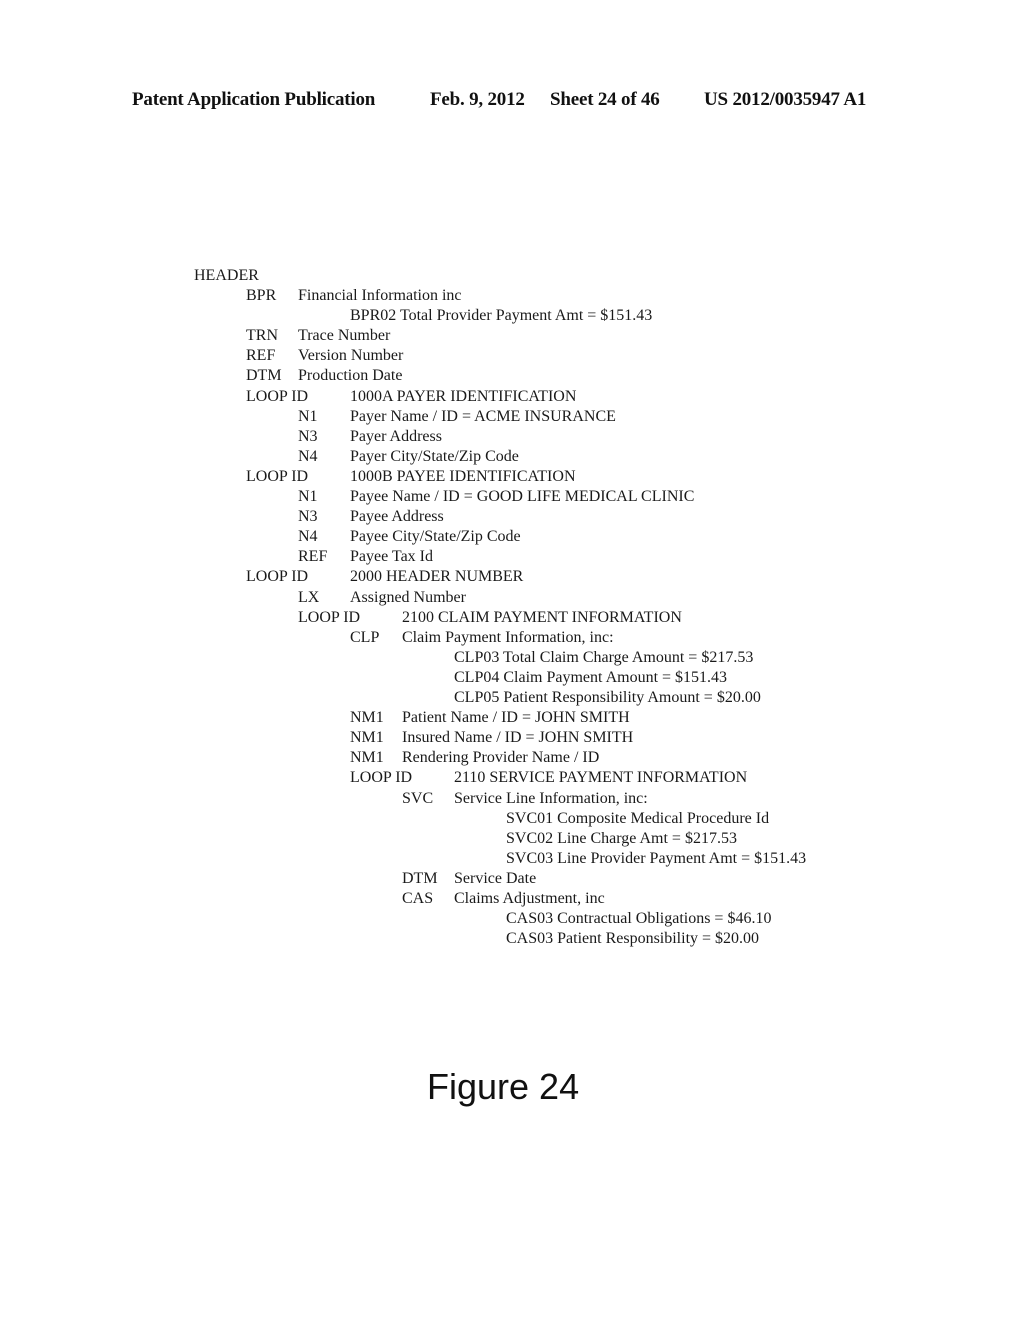  I want to click on publication-date: Feb. 9, 2012, so click(477, 99).